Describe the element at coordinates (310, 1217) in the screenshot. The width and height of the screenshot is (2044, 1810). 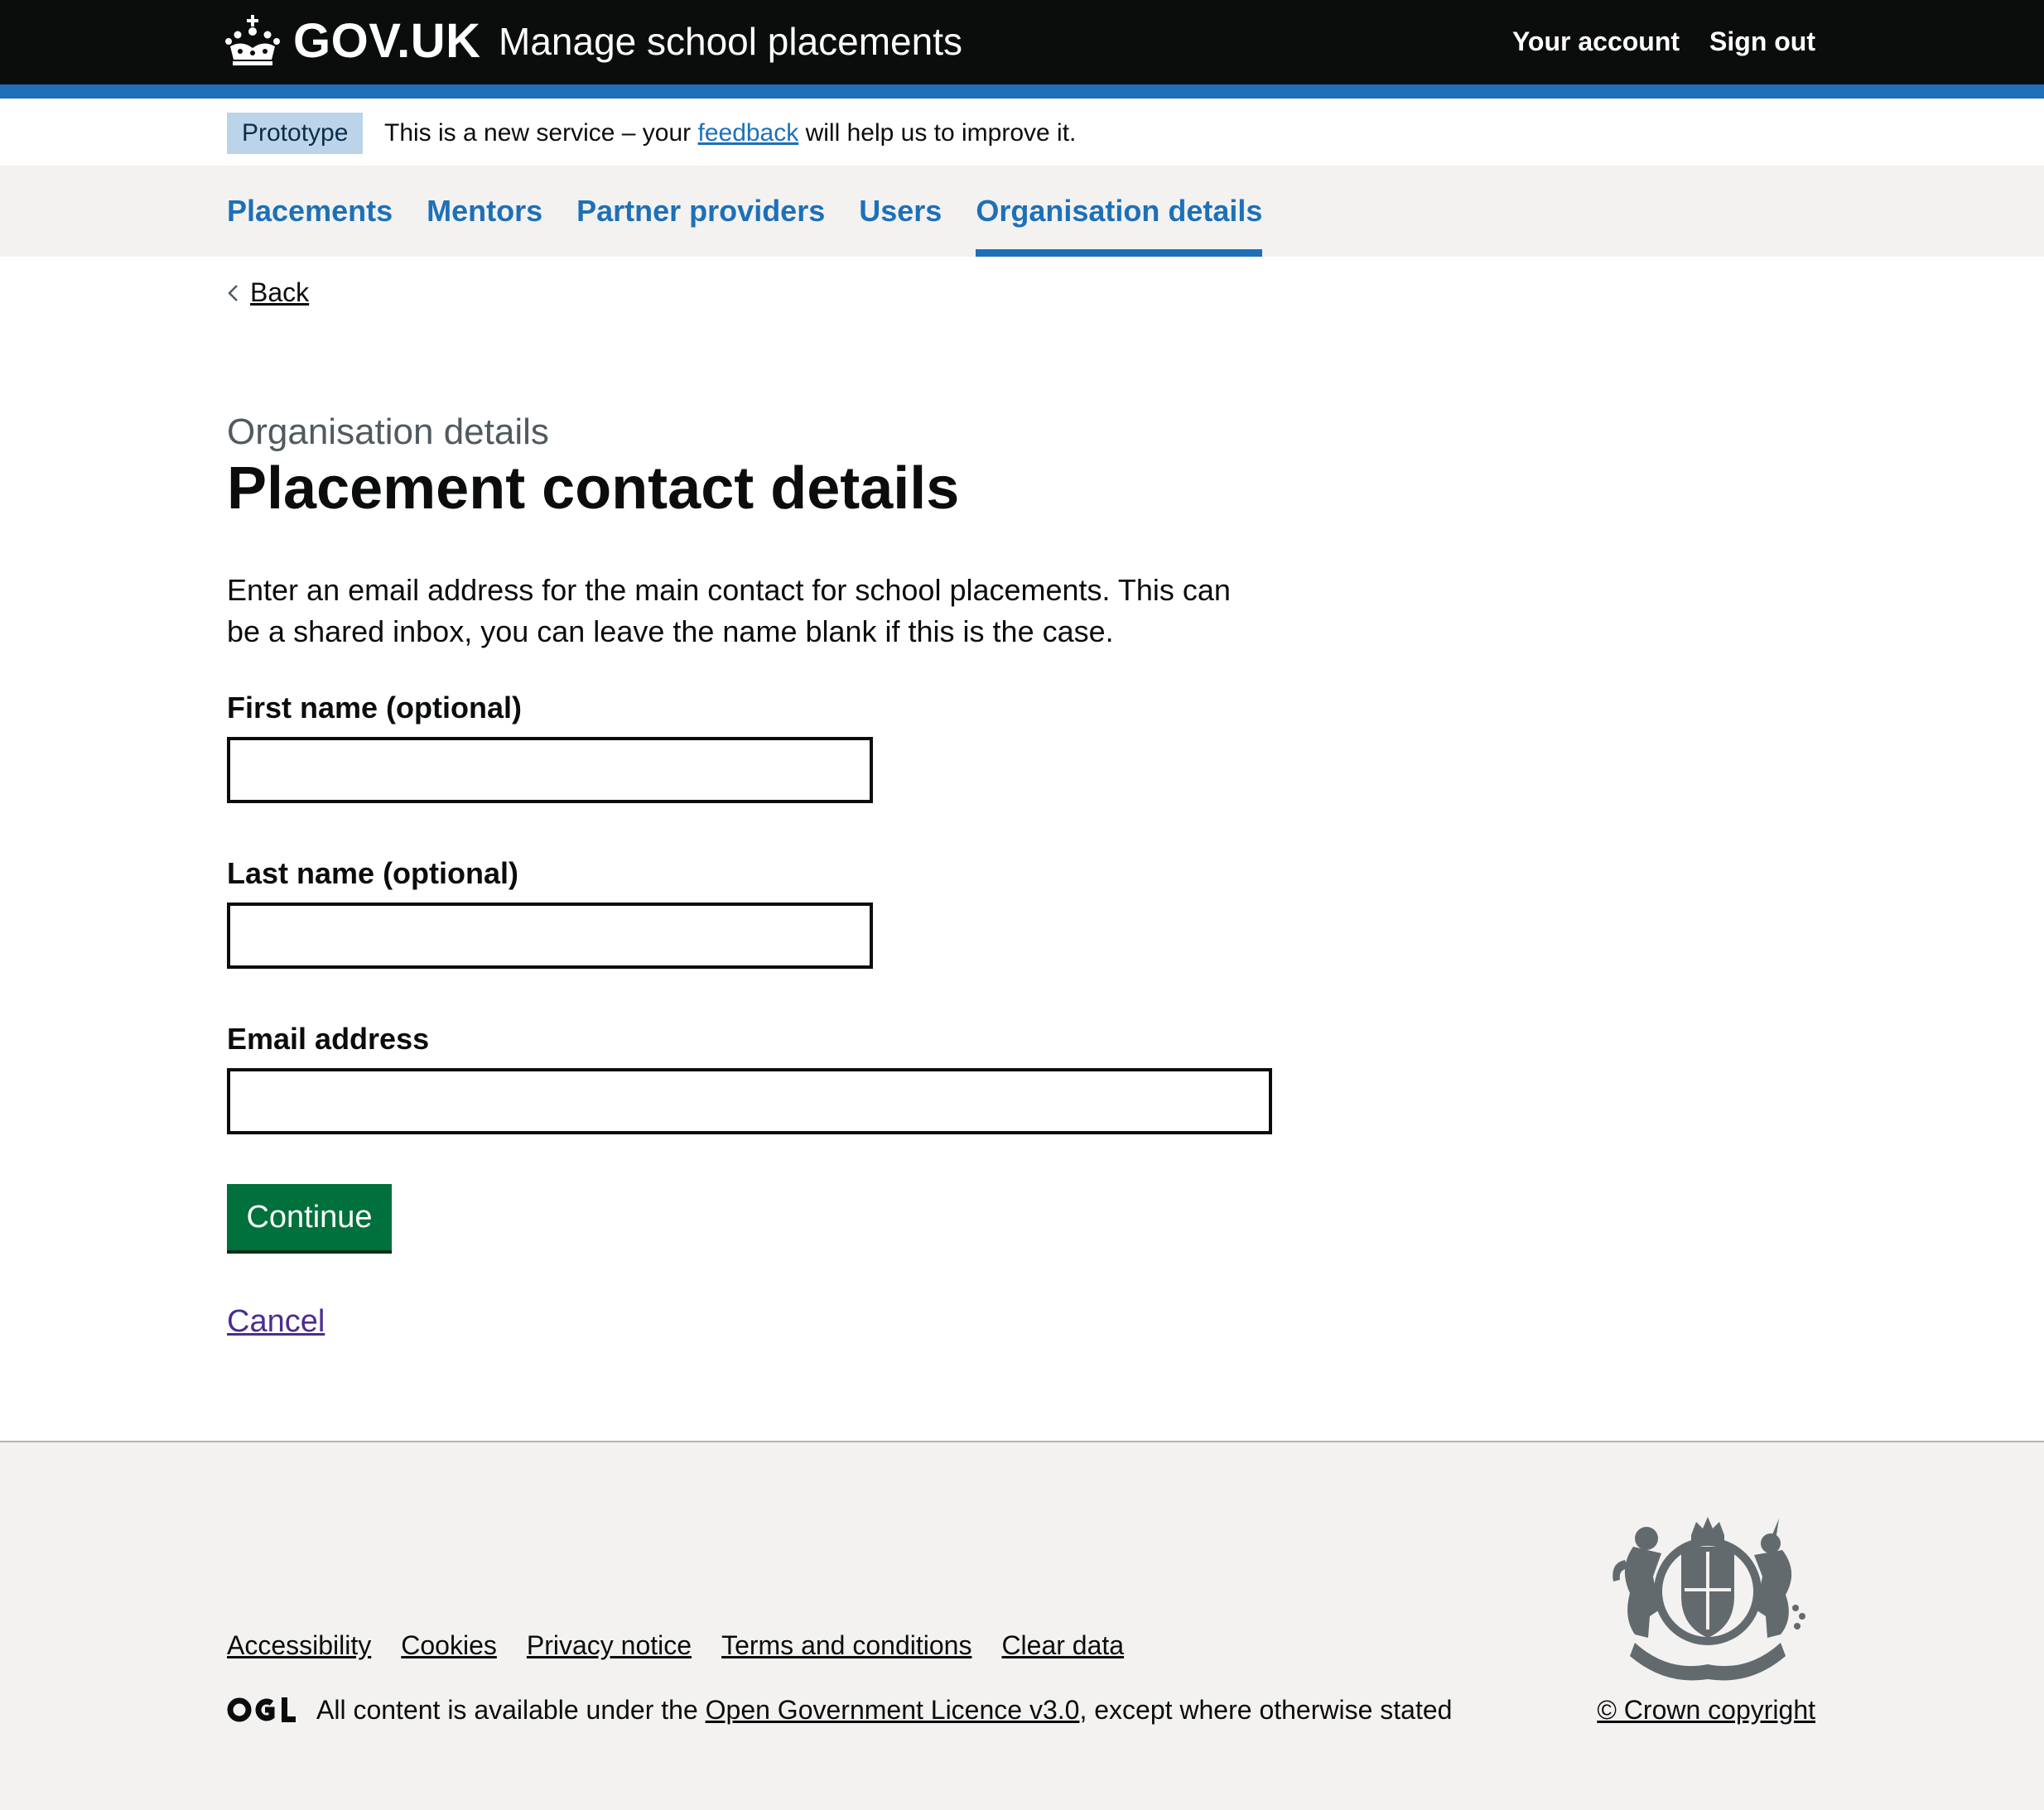
I see `continue-button: Continue` at that location.